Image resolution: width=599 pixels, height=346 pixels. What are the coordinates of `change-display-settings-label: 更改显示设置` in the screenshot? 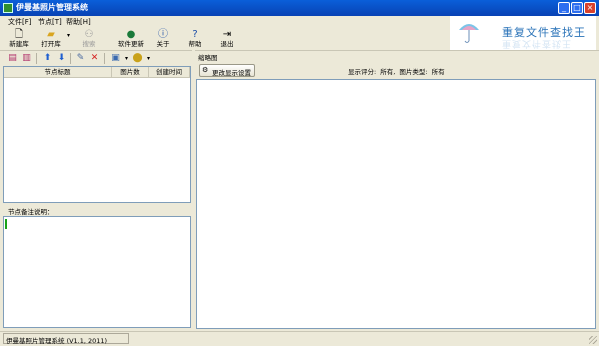 It's located at (231, 73).